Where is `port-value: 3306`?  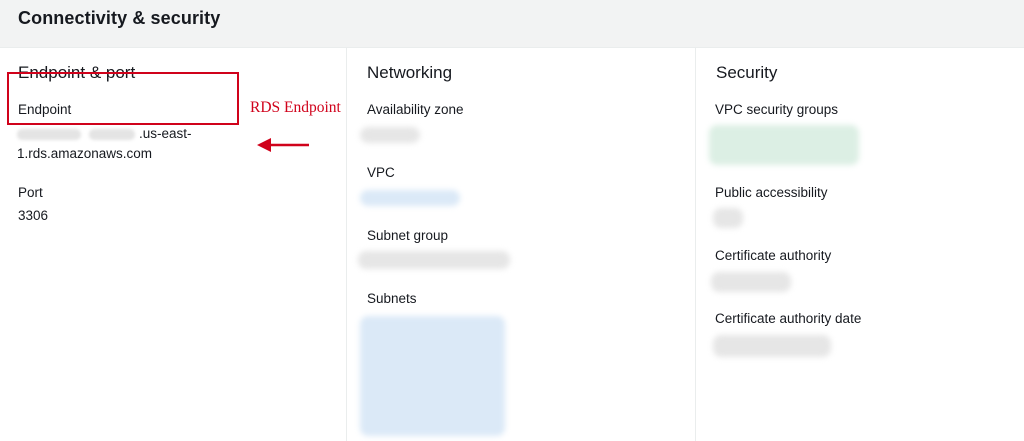
port-value: 3306 is located at coordinates (33, 215).